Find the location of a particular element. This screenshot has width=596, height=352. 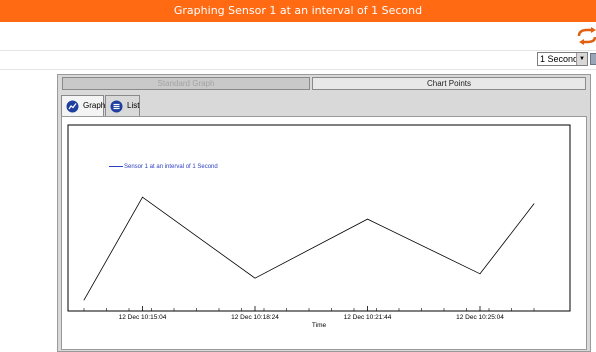

x-tick-label: 12 Dec 10:21:44 is located at coordinates (368, 317).